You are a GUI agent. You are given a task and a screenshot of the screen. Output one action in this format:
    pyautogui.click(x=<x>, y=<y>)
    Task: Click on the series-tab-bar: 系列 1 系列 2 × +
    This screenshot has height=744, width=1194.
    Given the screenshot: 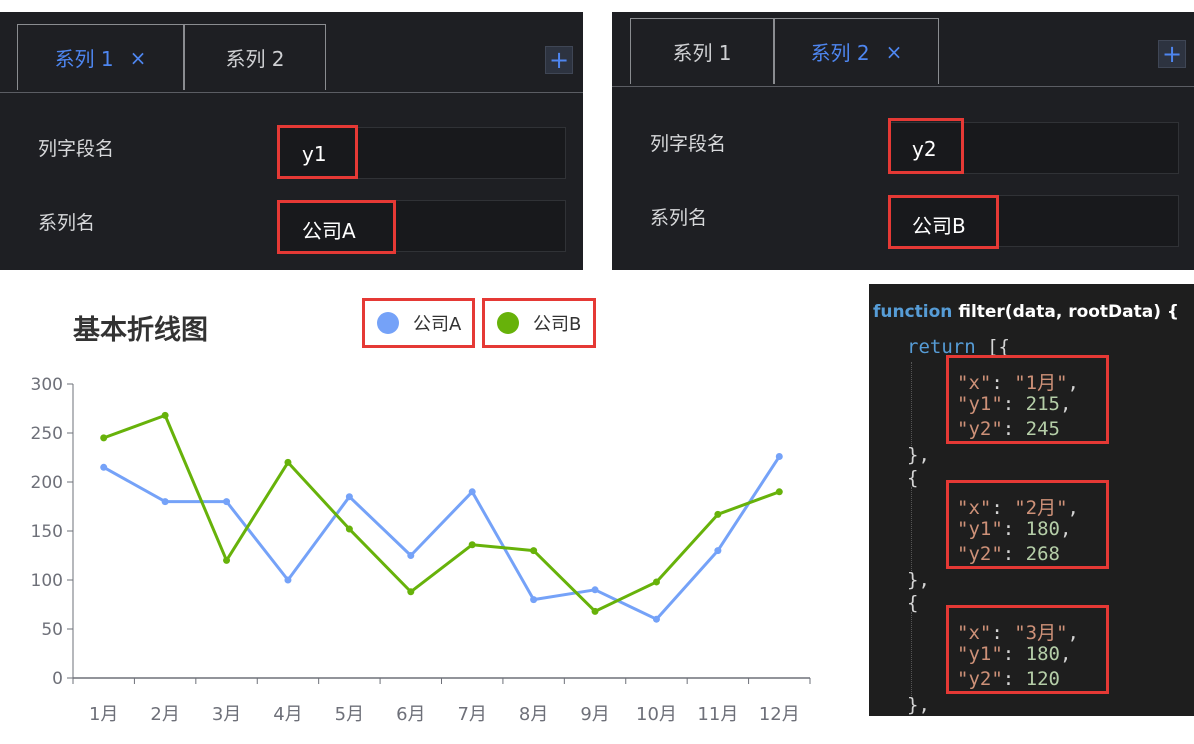 What is the action you would take?
    pyautogui.click(x=903, y=49)
    